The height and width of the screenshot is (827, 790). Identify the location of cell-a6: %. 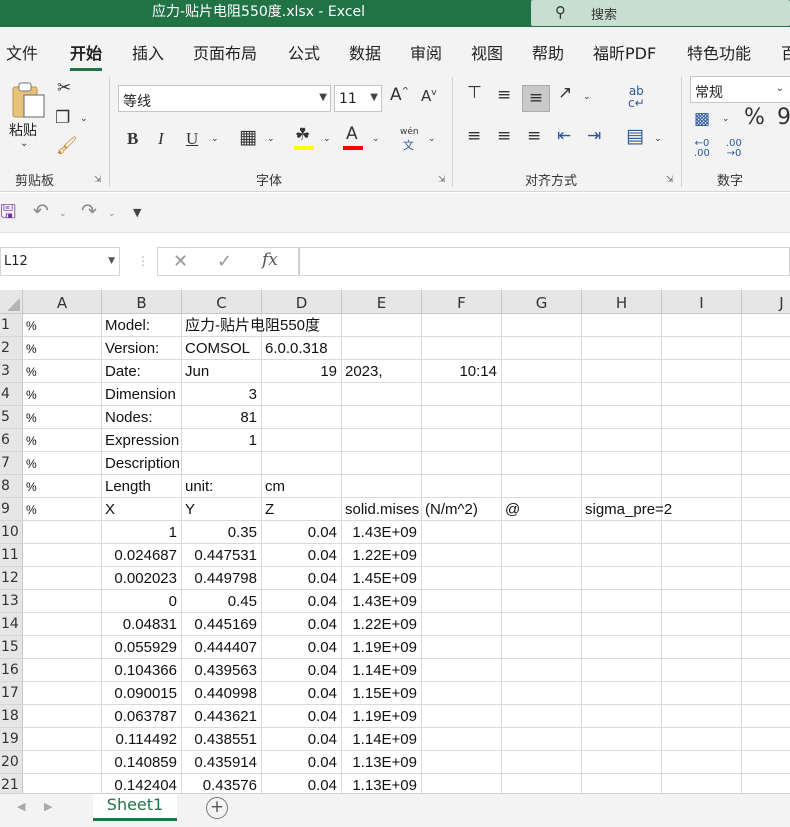
(62, 440).